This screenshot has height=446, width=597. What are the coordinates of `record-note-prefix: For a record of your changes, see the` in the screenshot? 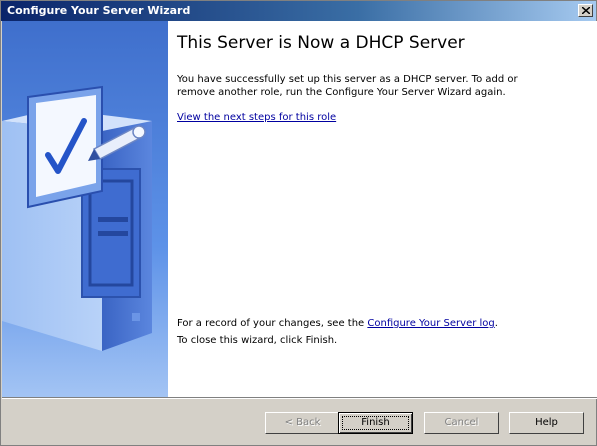 It's located at (272, 323).